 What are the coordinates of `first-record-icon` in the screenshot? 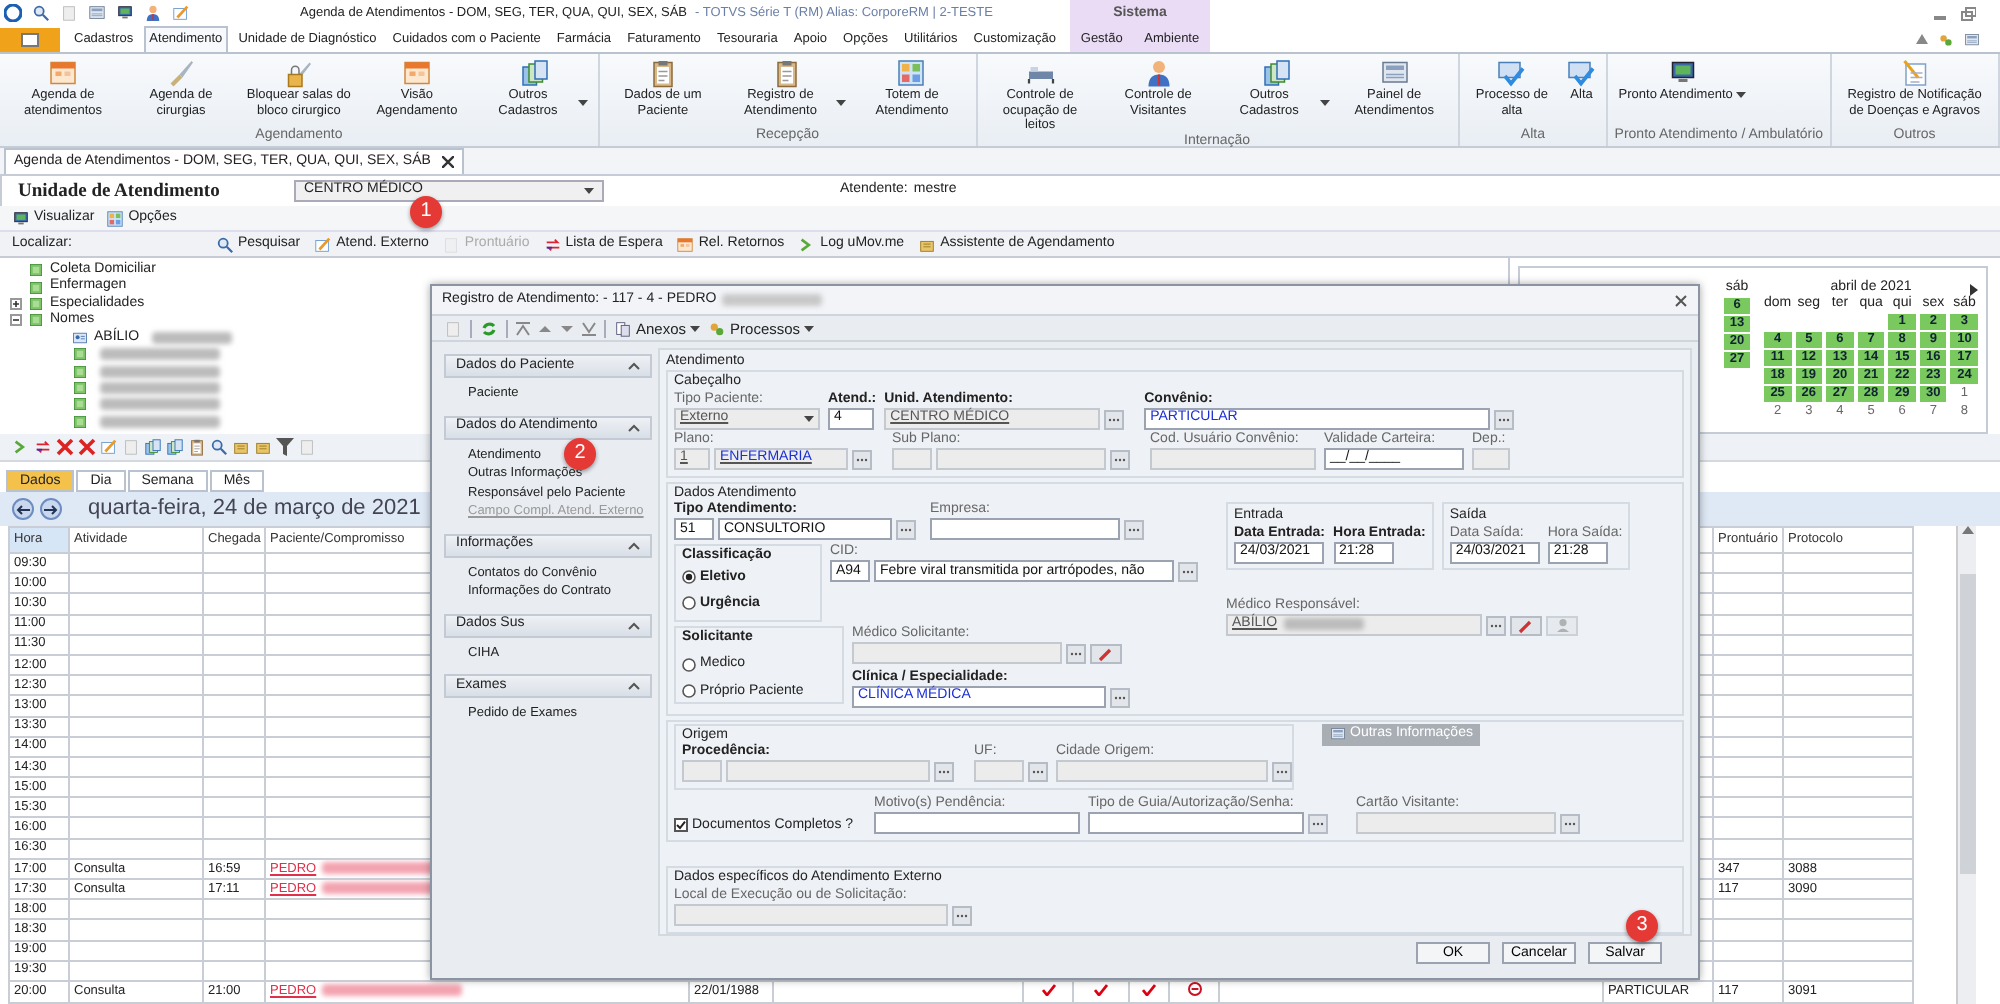 It's located at (523, 328).